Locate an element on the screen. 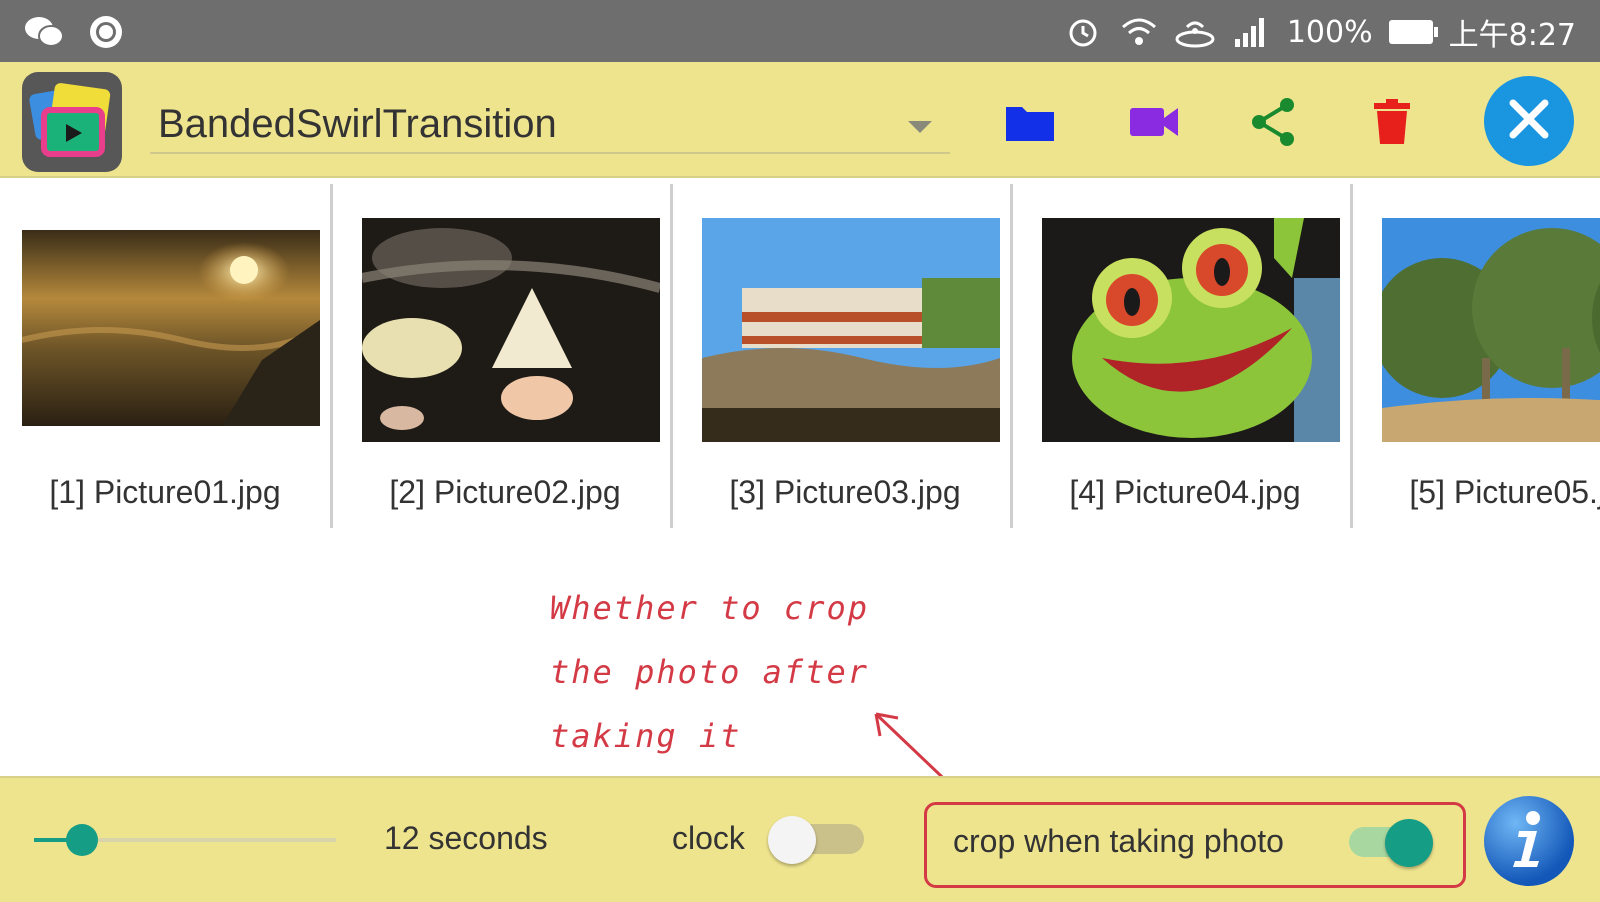 Image resolution: width=1600 pixels, height=902 pixels. share-button is located at coordinates (1274, 124).